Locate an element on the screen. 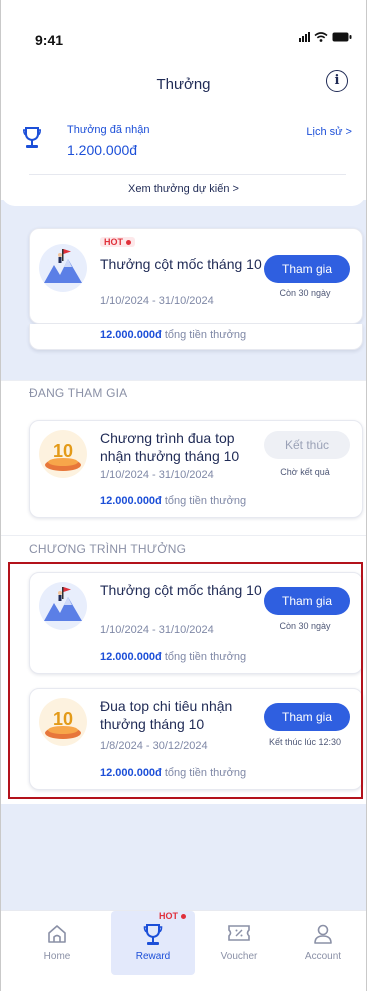 This screenshot has width=367, height=991. expected-reward-link: Xem thưởng dự kiến > is located at coordinates (183, 189).